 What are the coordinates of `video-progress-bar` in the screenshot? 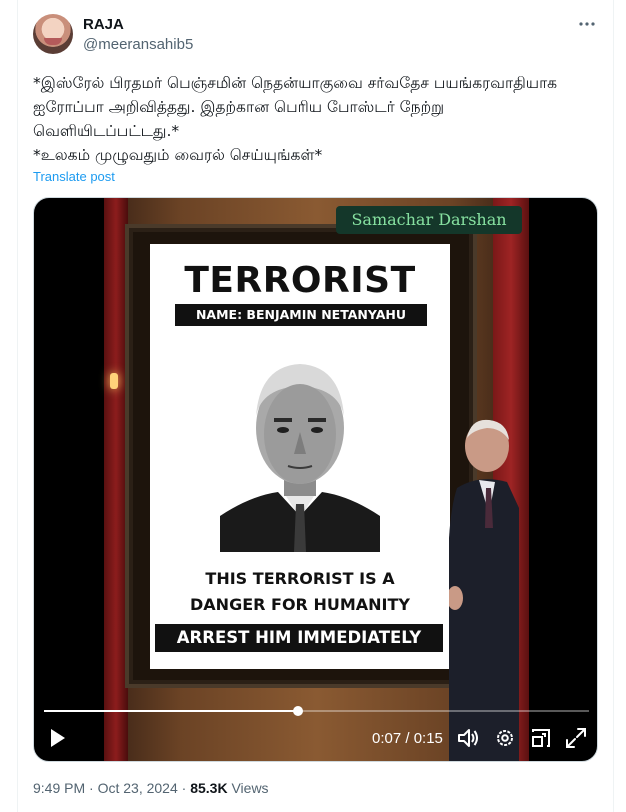 It's located at (316, 711).